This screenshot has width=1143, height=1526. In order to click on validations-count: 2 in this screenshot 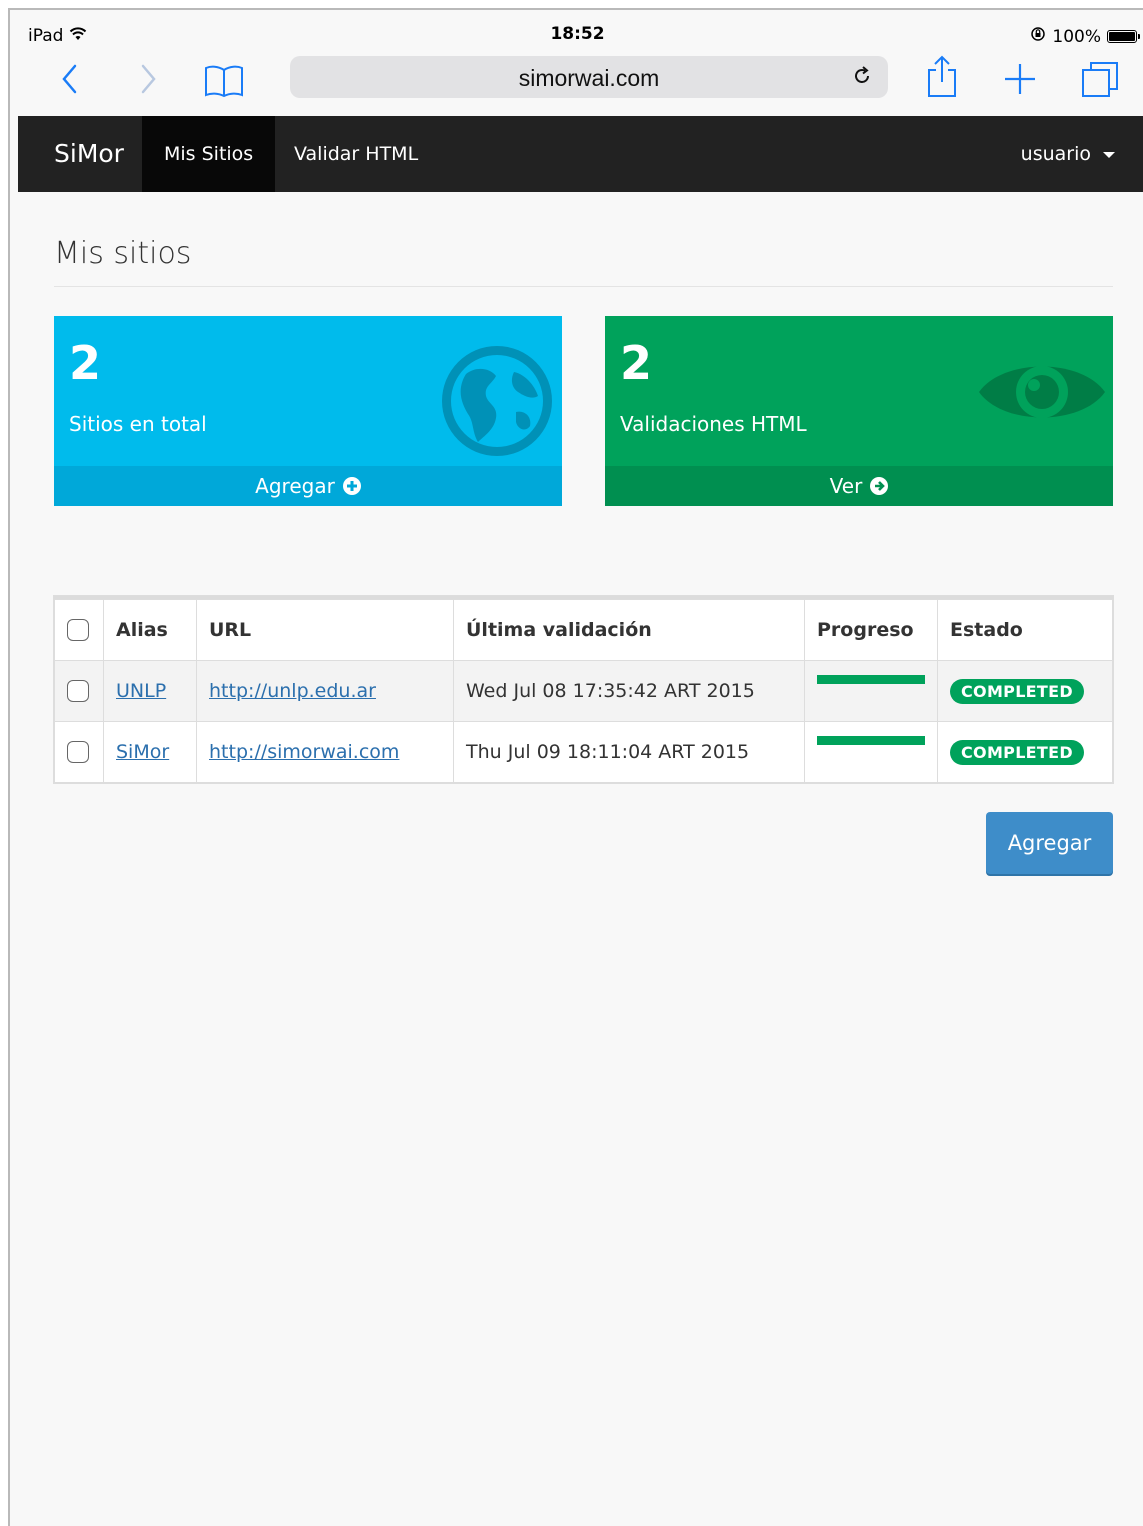, I will do `click(636, 363)`.